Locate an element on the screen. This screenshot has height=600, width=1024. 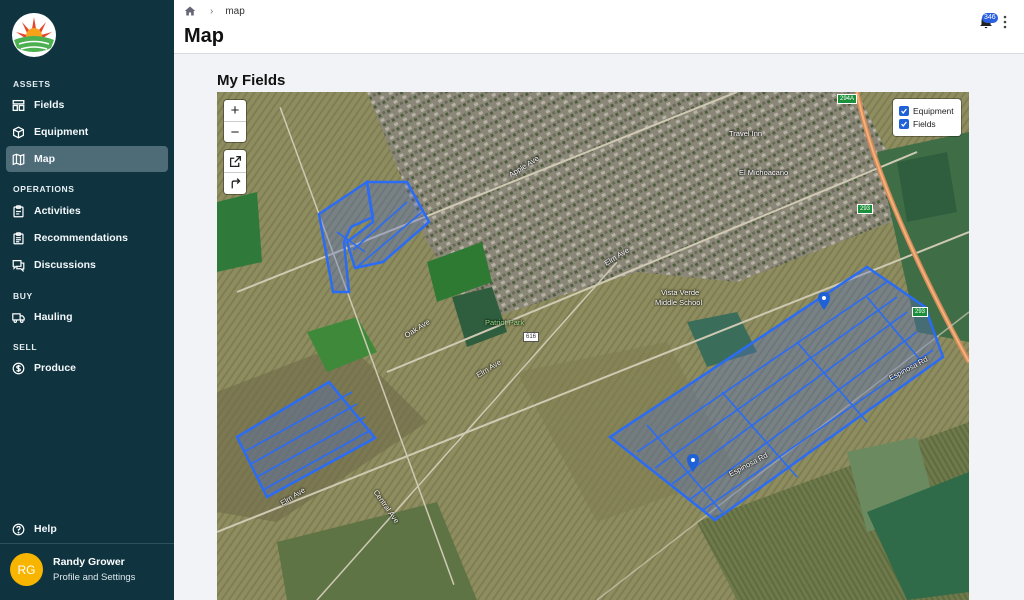
sidebar-item-label: Help is located at coordinates (45, 529).